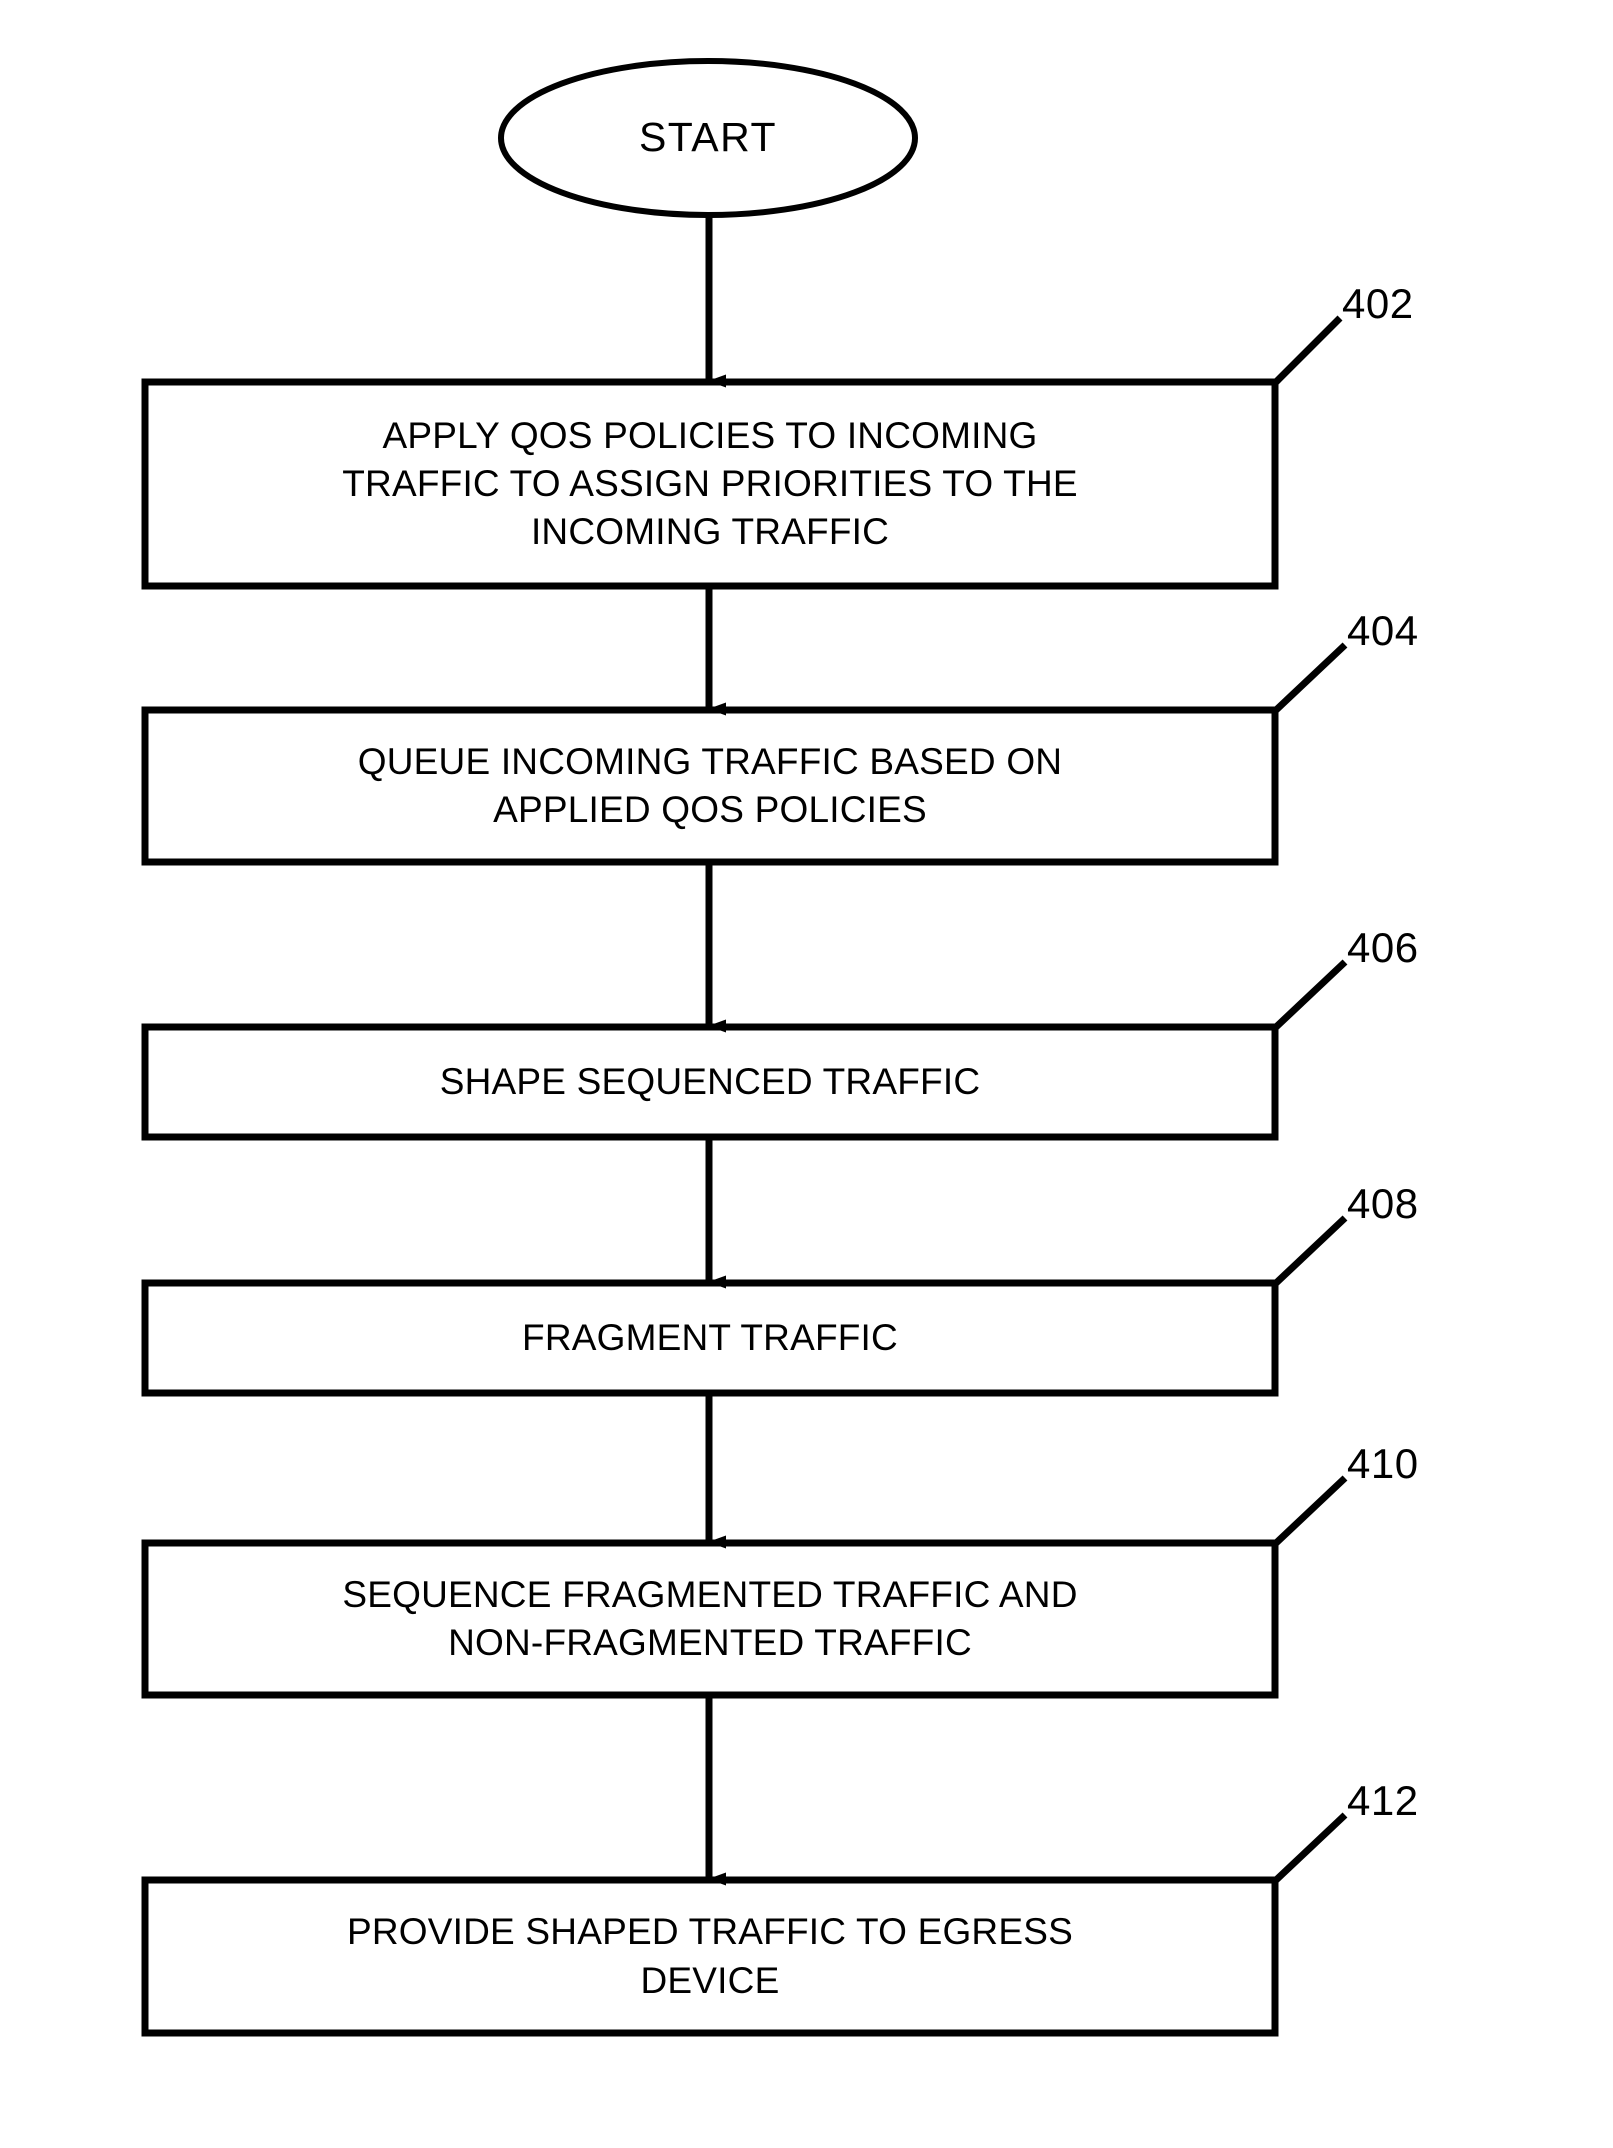 The width and height of the screenshot is (1613, 2148). I want to click on start-node-shape, so click(708, 138).